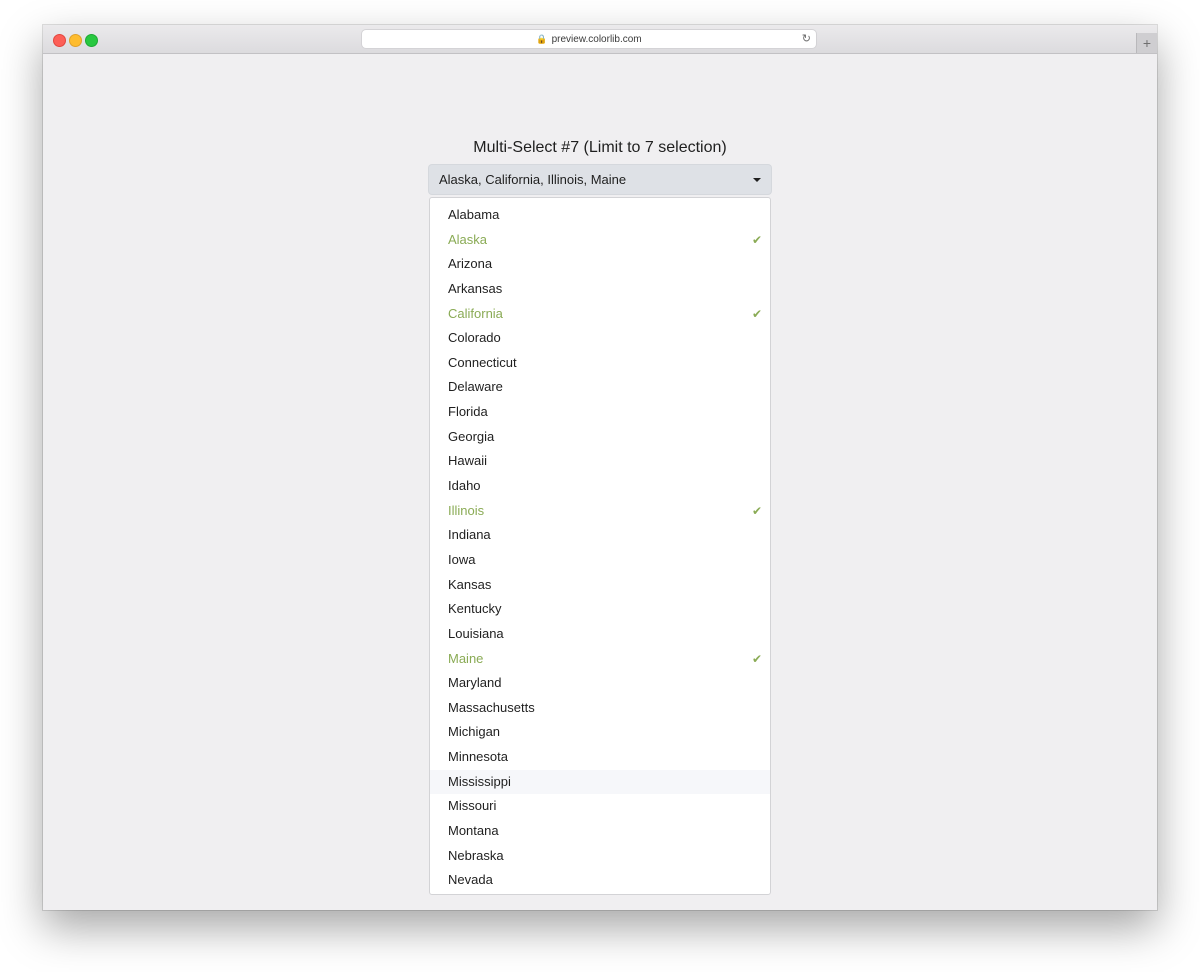  What do you see at coordinates (474, 338) in the screenshot?
I see `option-label: Colorado` at bounding box center [474, 338].